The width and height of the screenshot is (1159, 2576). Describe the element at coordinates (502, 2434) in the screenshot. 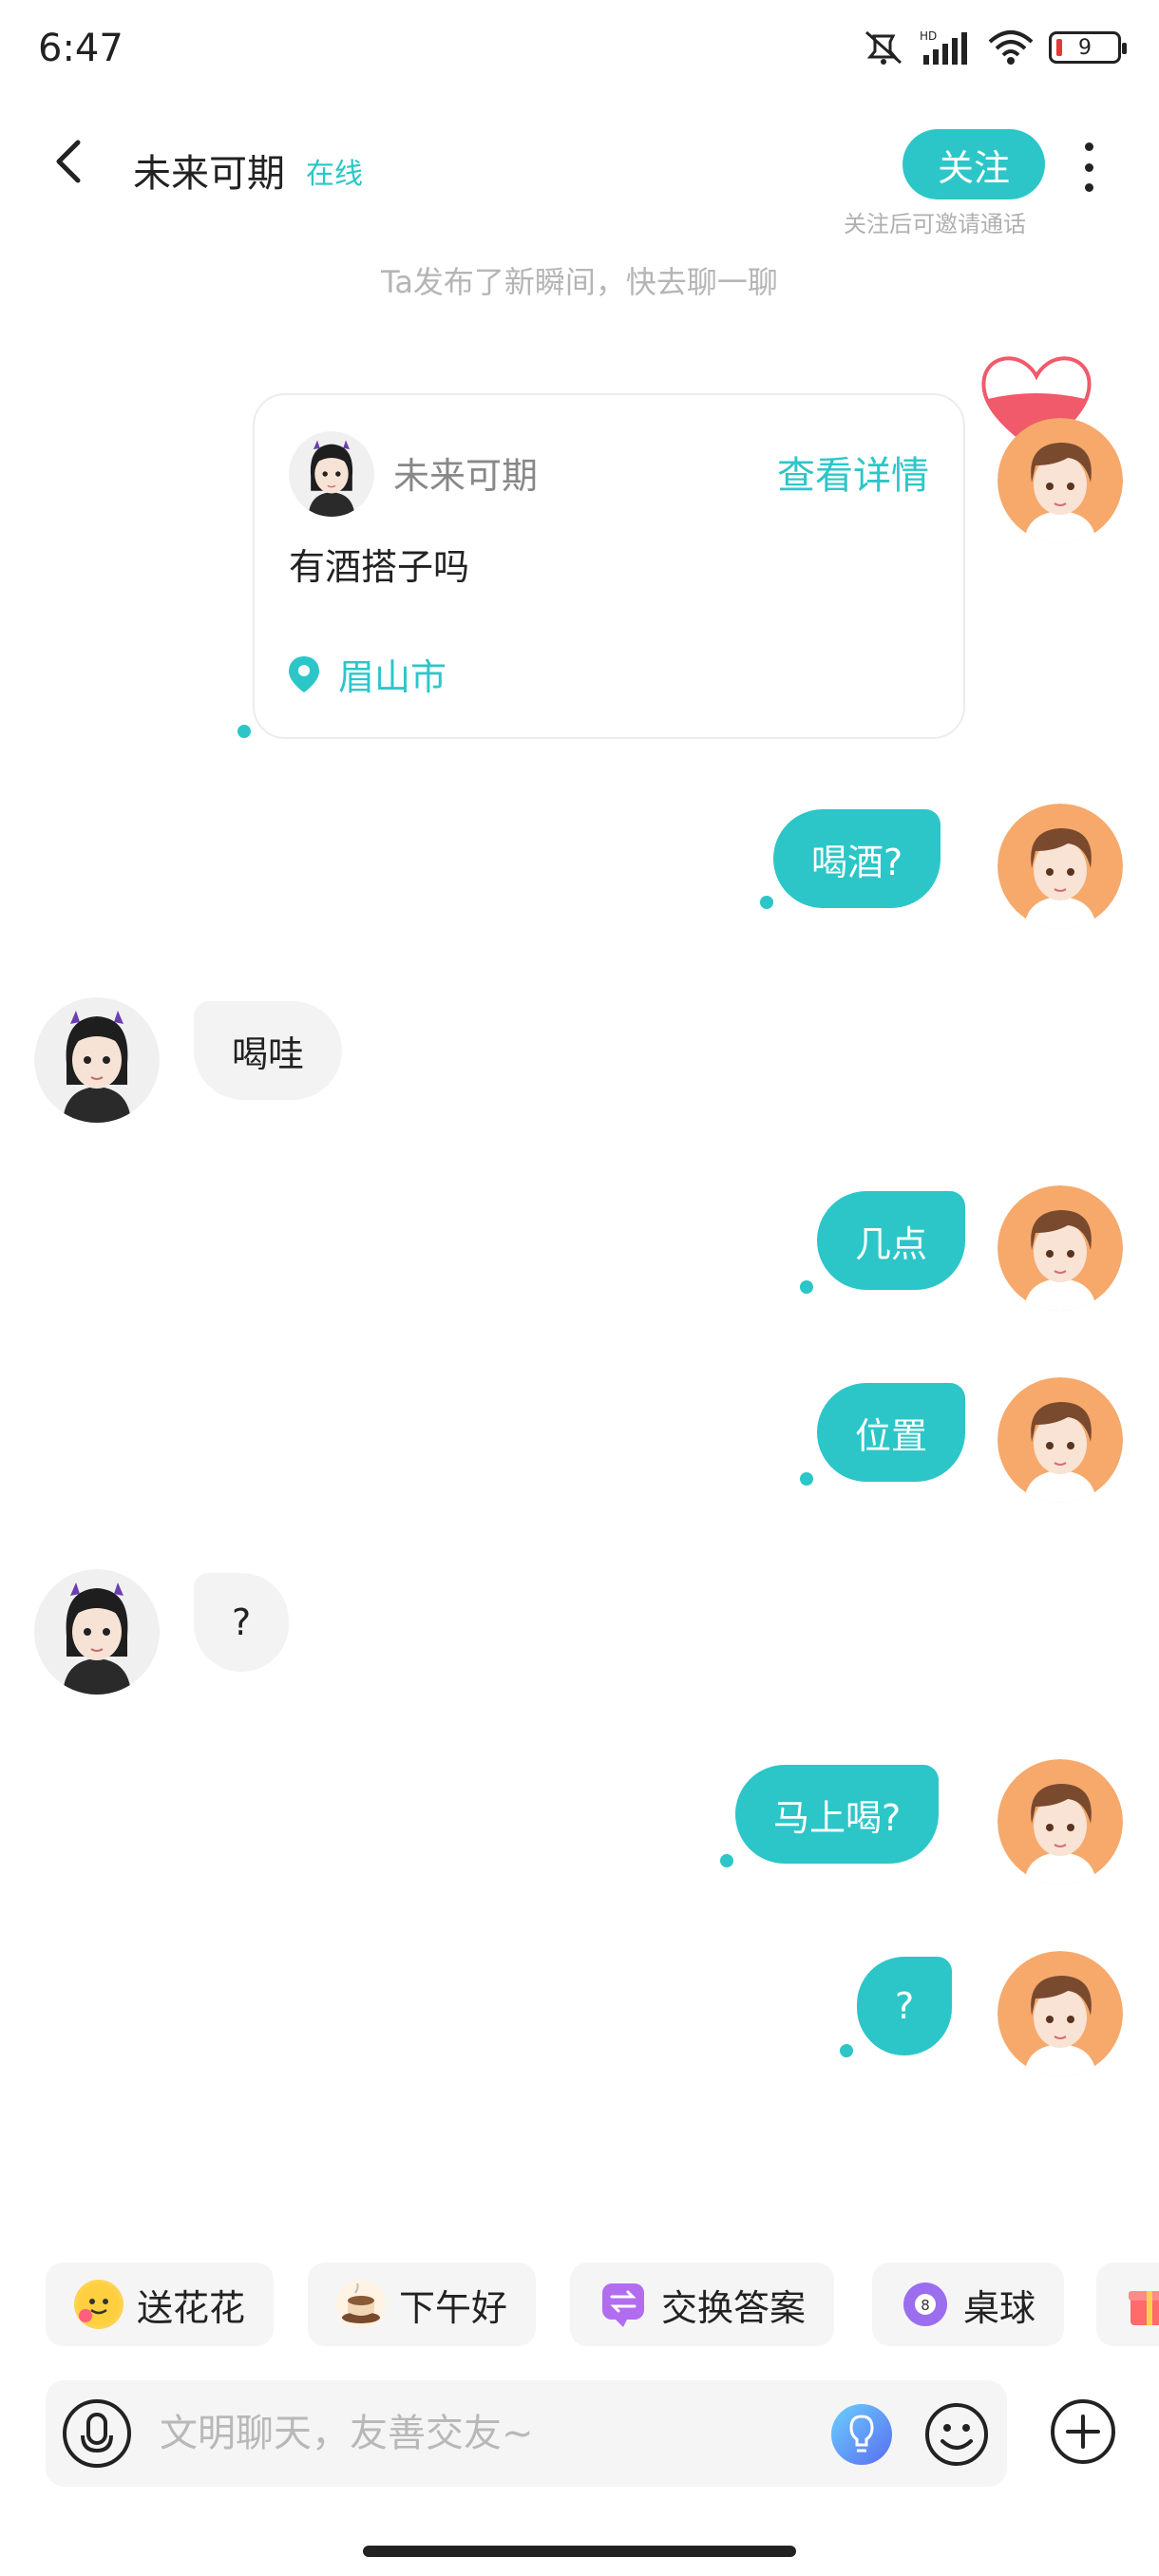

I see `message-input` at that location.